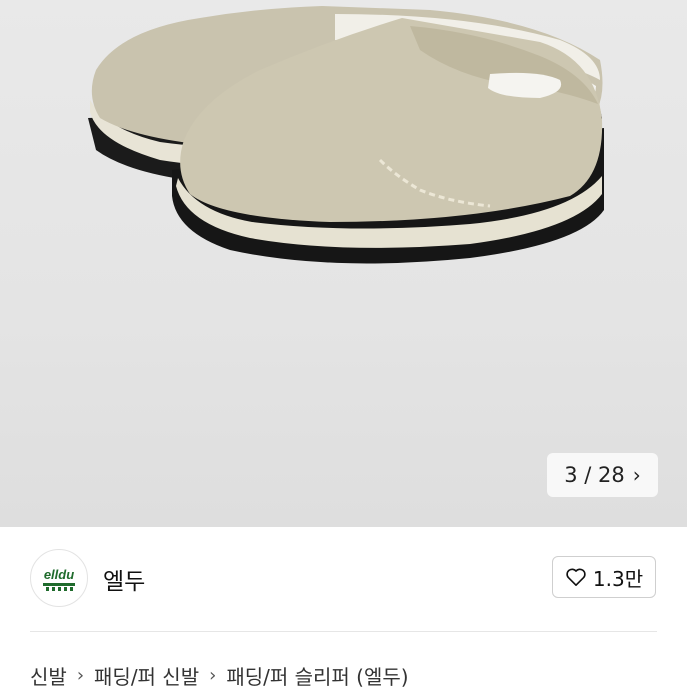 This screenshot has height=690, width=687. I want to click on like-button: 1.3만, so click(604, 577).